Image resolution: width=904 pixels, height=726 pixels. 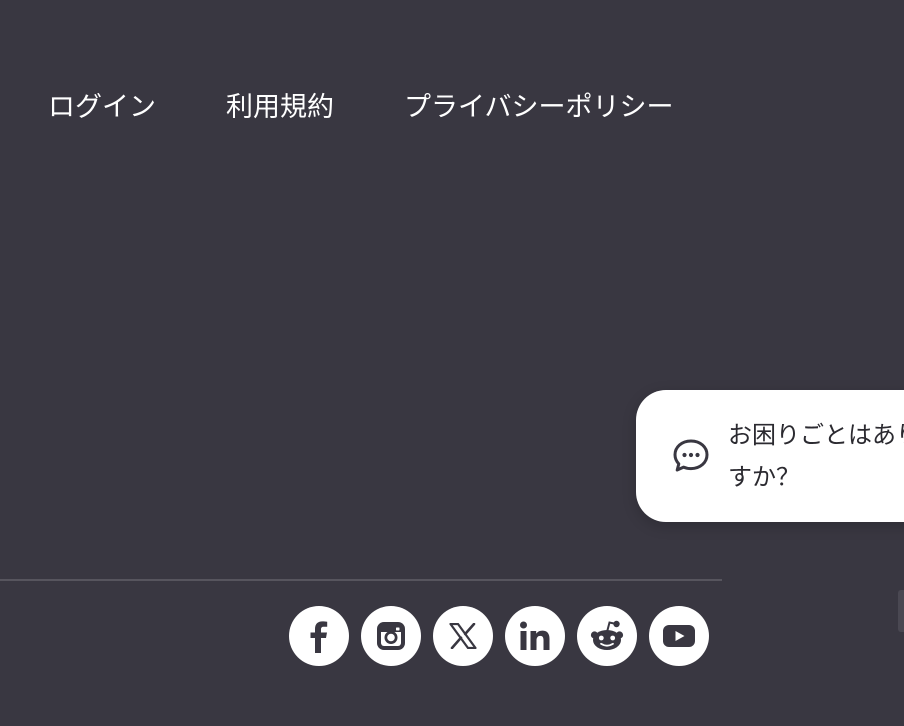 I want to click on linkedin-button, so click(x=535, y=636).